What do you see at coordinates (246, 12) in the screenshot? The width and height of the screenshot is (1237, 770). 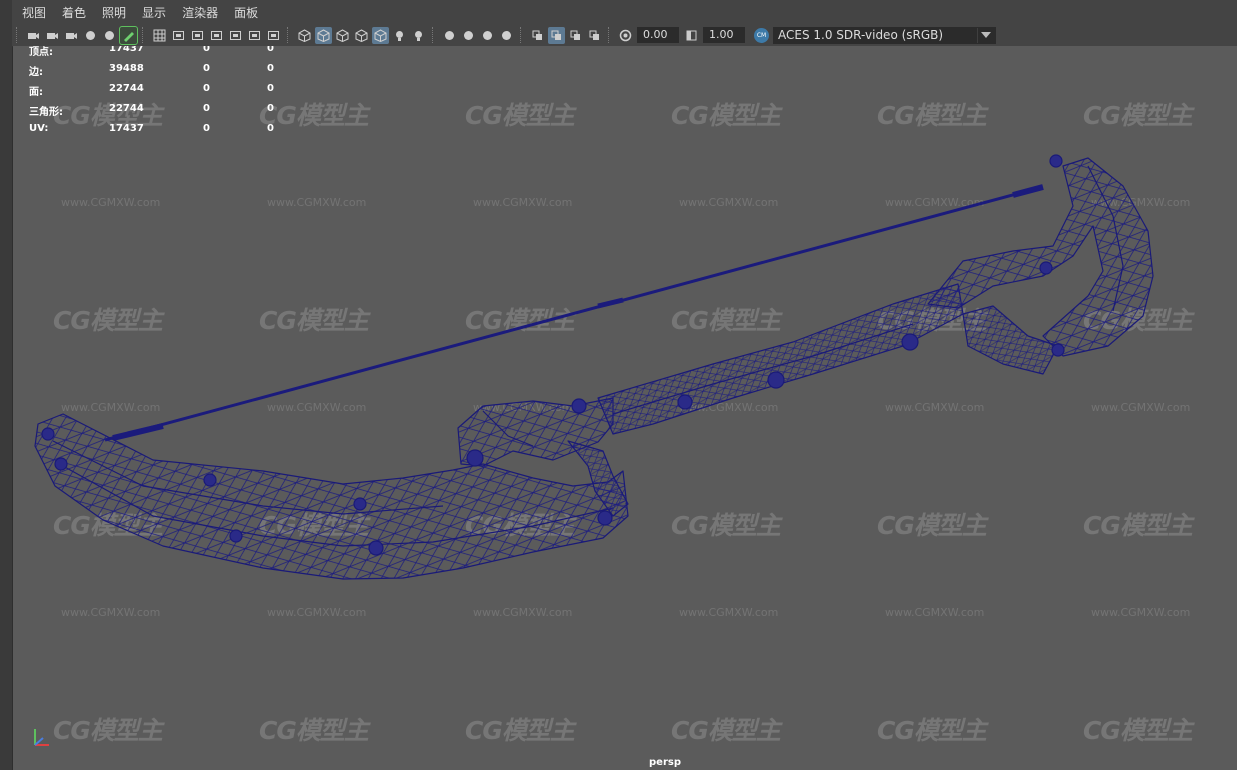 I see `menu-panels: 面板` at bounding box center [246, 12].